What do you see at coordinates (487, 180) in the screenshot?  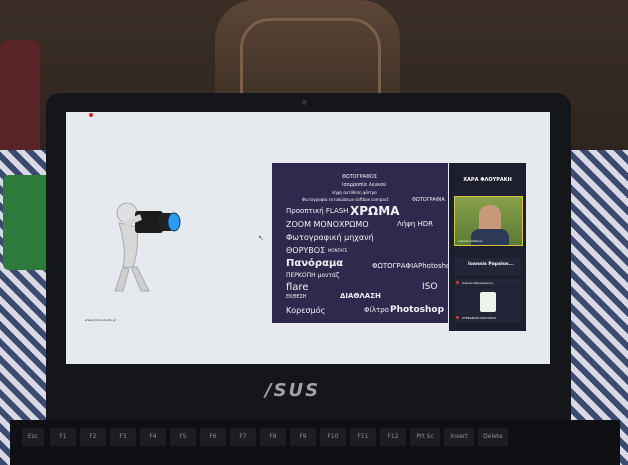 I see `speaker-name: ΧΑΡΑ ΦΛΟΥΡΑΚΗ` at bounding box center [487, 180].